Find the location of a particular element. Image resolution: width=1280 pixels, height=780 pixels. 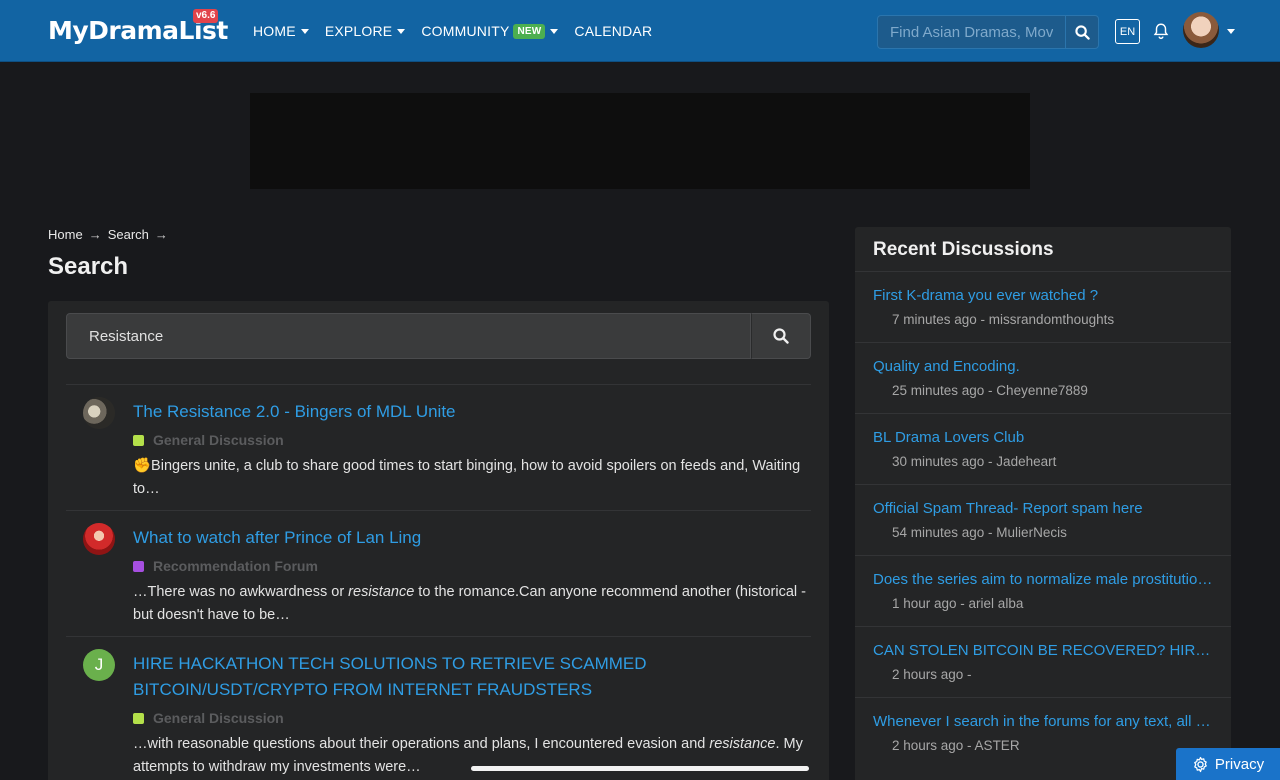

new-badge: NEW is located at coordinates (529, 31).